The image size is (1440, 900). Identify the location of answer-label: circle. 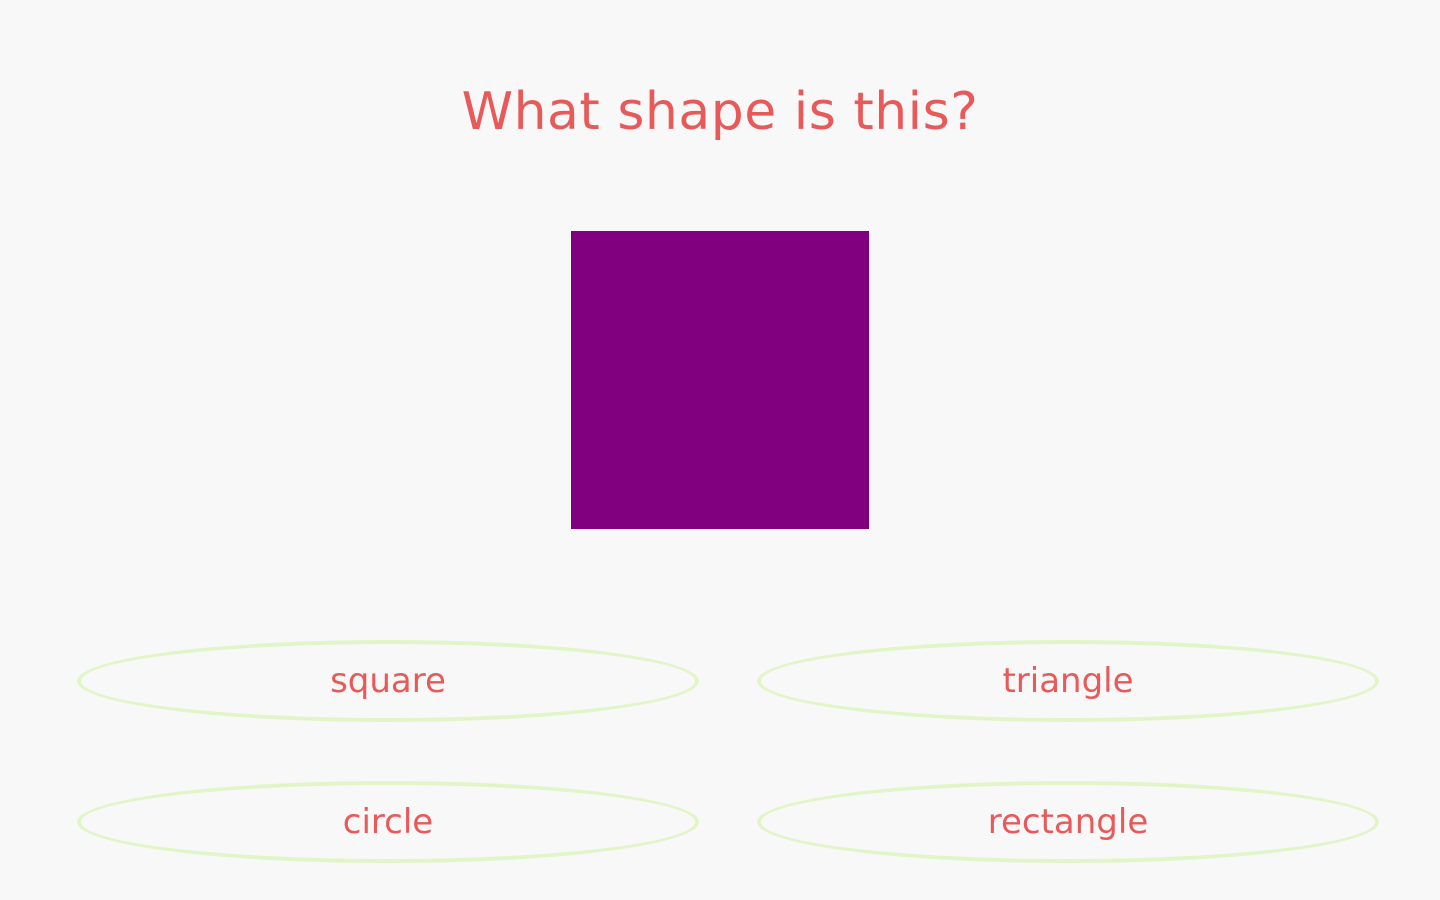
(388, 822).